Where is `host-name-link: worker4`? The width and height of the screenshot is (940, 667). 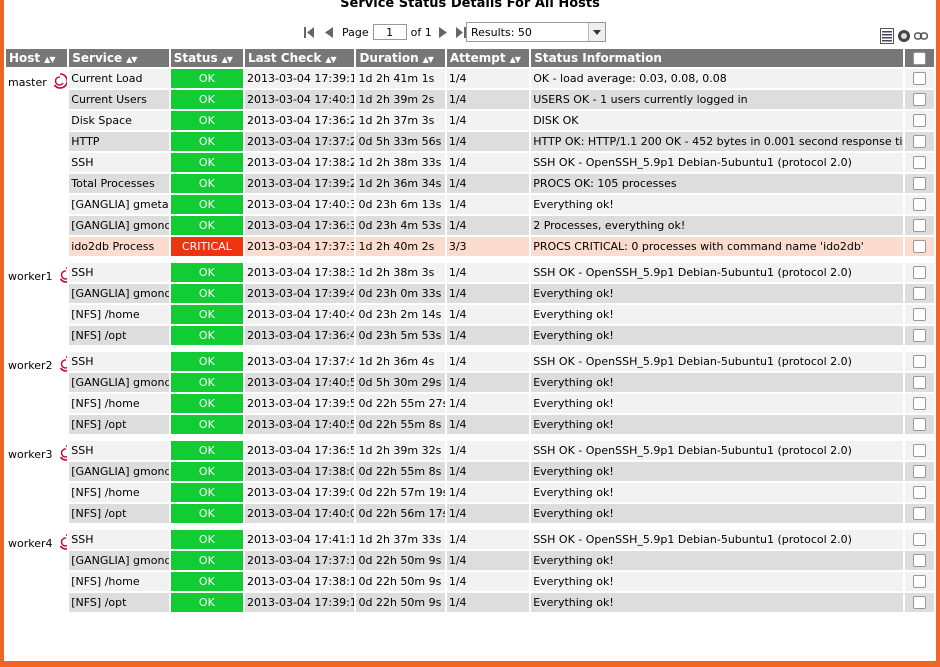
host-name-link: worker4 is located at coordinates (30, 543).